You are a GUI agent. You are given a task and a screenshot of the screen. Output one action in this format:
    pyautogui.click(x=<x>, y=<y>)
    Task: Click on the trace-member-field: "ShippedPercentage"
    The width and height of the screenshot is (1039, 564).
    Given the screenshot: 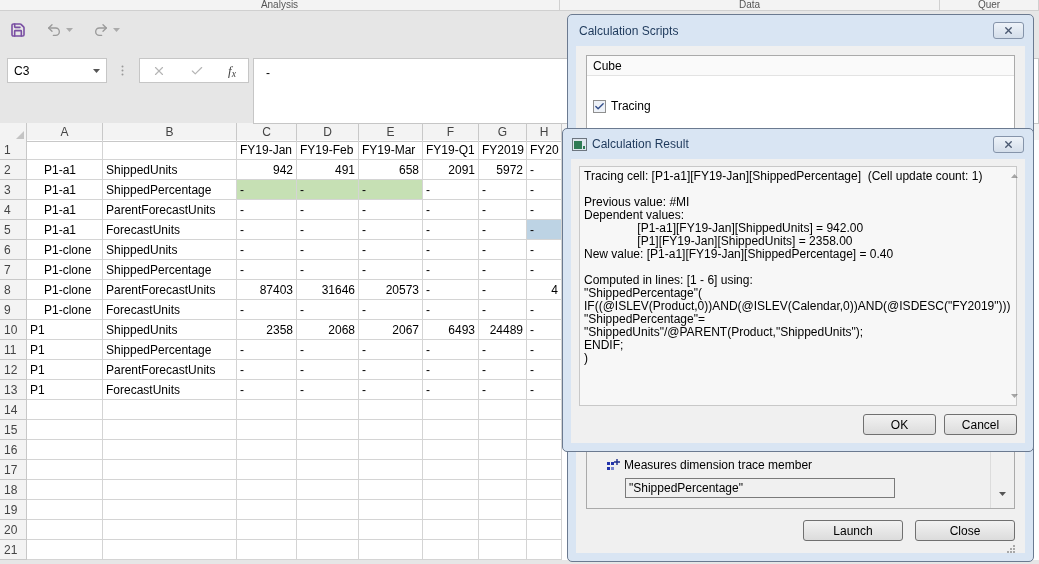 What is the action you would take?
    pyautogui.click(x=760, y=488)
    